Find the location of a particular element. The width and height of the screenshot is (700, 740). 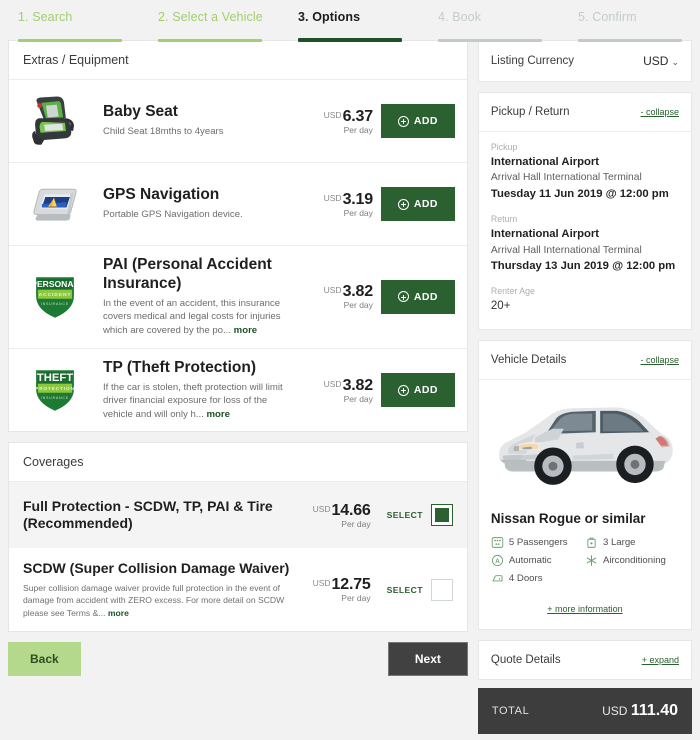

listing-currency-label: Listing Currency is located at coordinates (532, 61).